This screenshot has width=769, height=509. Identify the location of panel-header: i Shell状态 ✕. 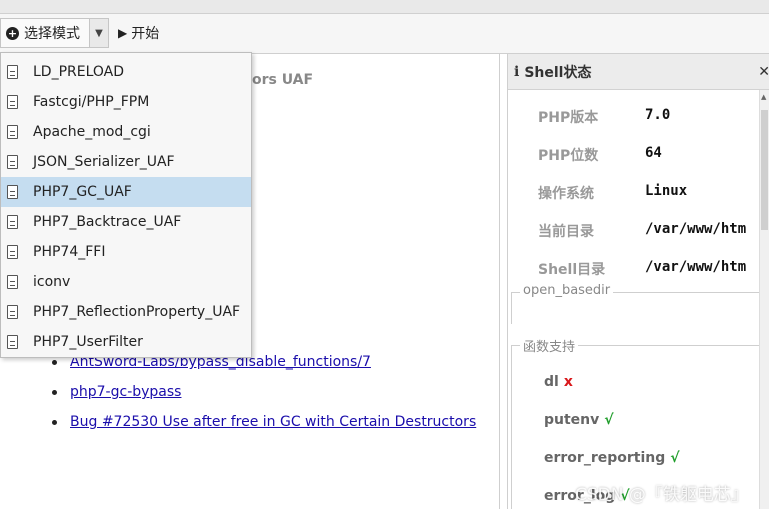
(638, 72).